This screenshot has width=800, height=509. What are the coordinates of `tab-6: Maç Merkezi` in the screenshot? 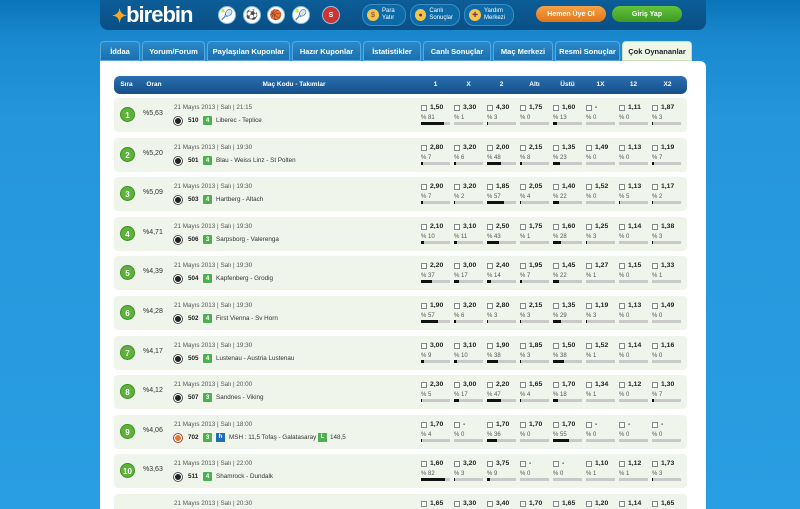 It's located at (523, 51).